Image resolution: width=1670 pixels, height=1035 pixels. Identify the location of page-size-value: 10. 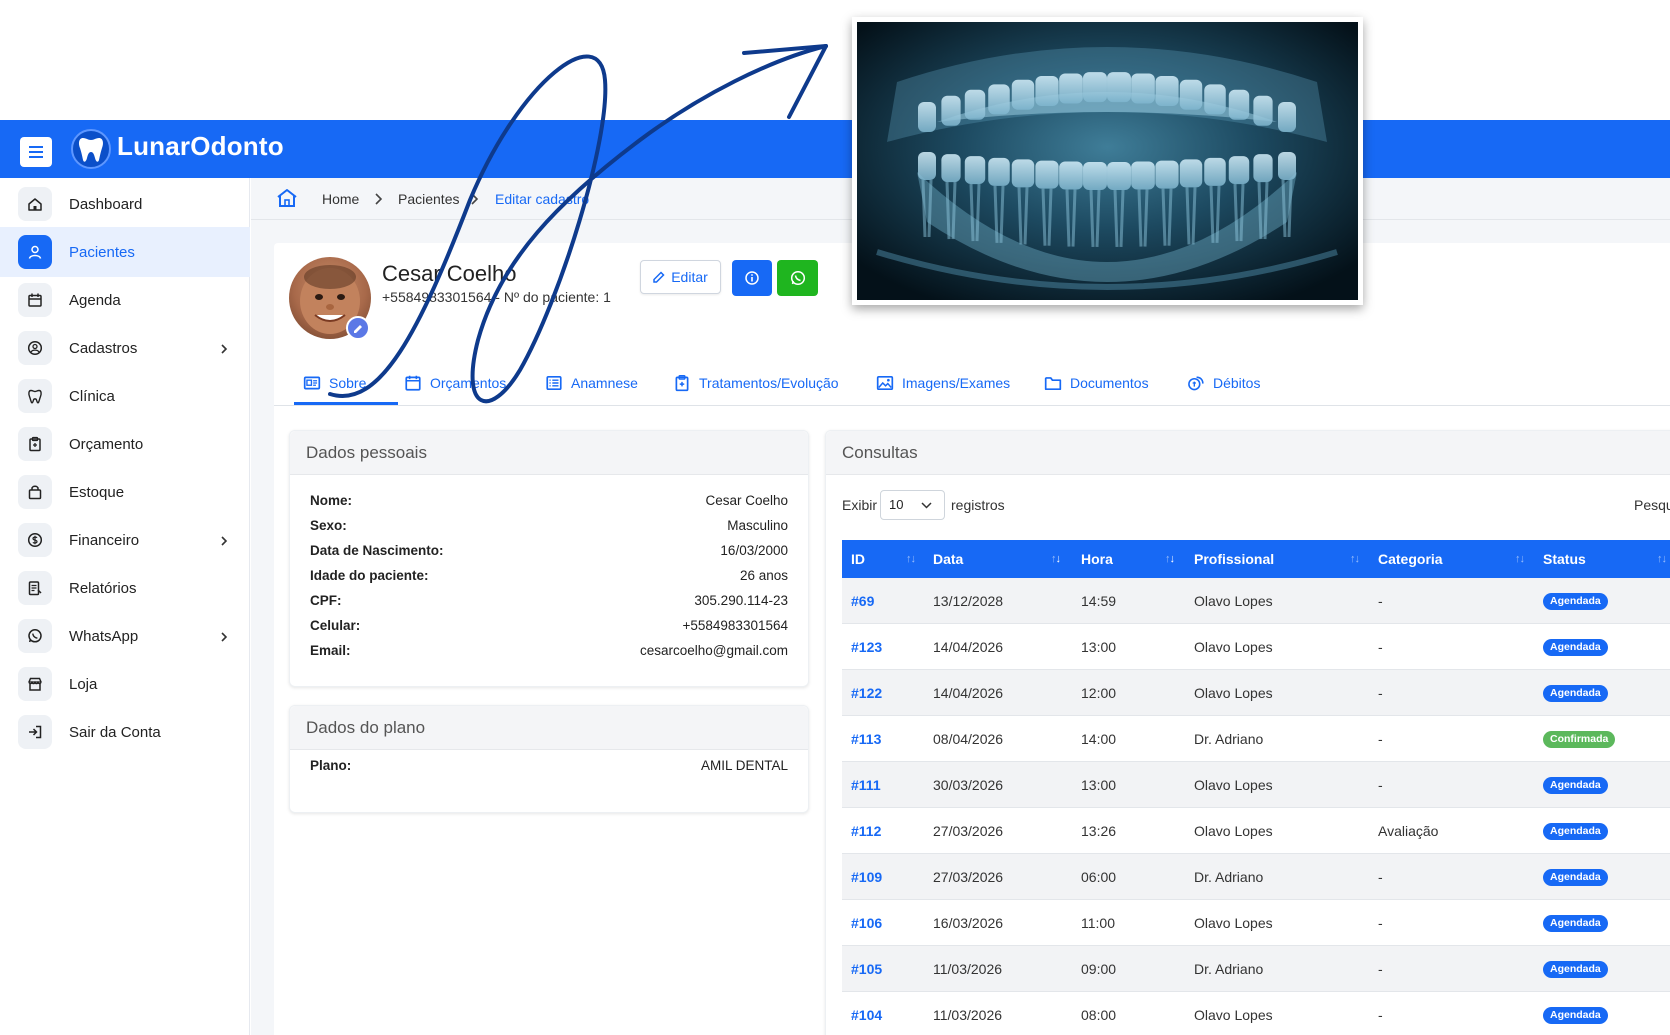
(896, 504).